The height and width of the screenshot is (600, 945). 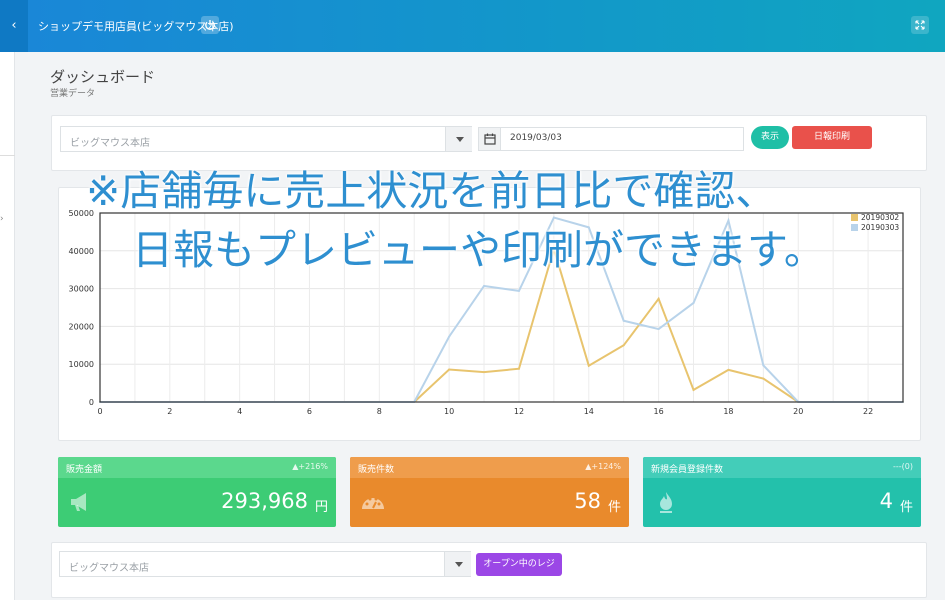 What do you see at coordinates (431, 191) in the screenshot?
I see `overlay-caption-line1: ※店舗毎に売上状況を前日比で確認、` at bounding box center [431, 191].